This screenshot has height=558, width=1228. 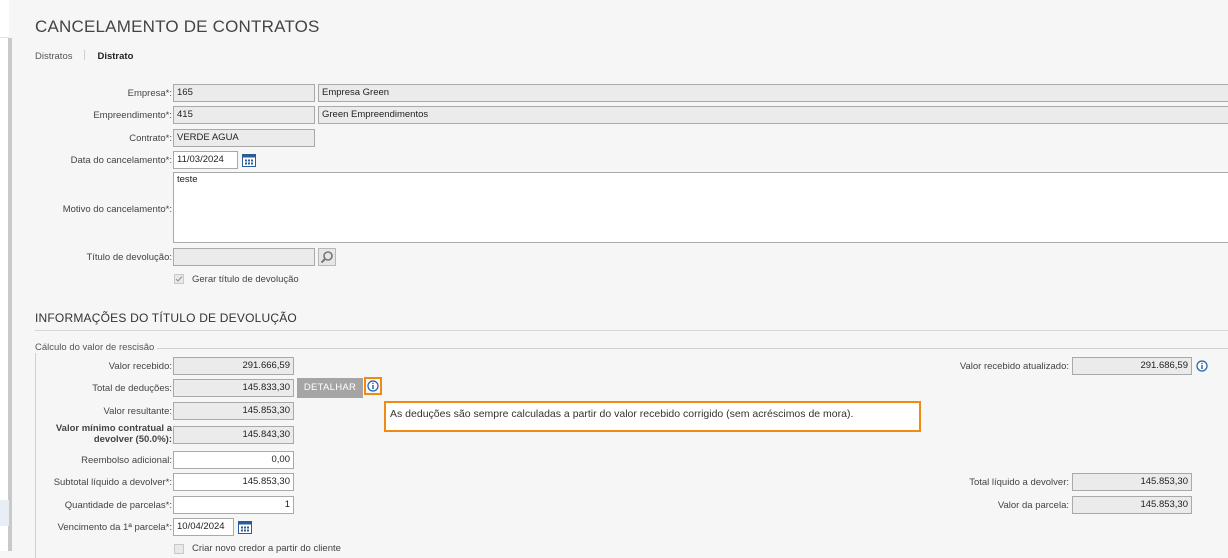 I want to click on criar-credor-checkbox, so click(x=179, y=549).